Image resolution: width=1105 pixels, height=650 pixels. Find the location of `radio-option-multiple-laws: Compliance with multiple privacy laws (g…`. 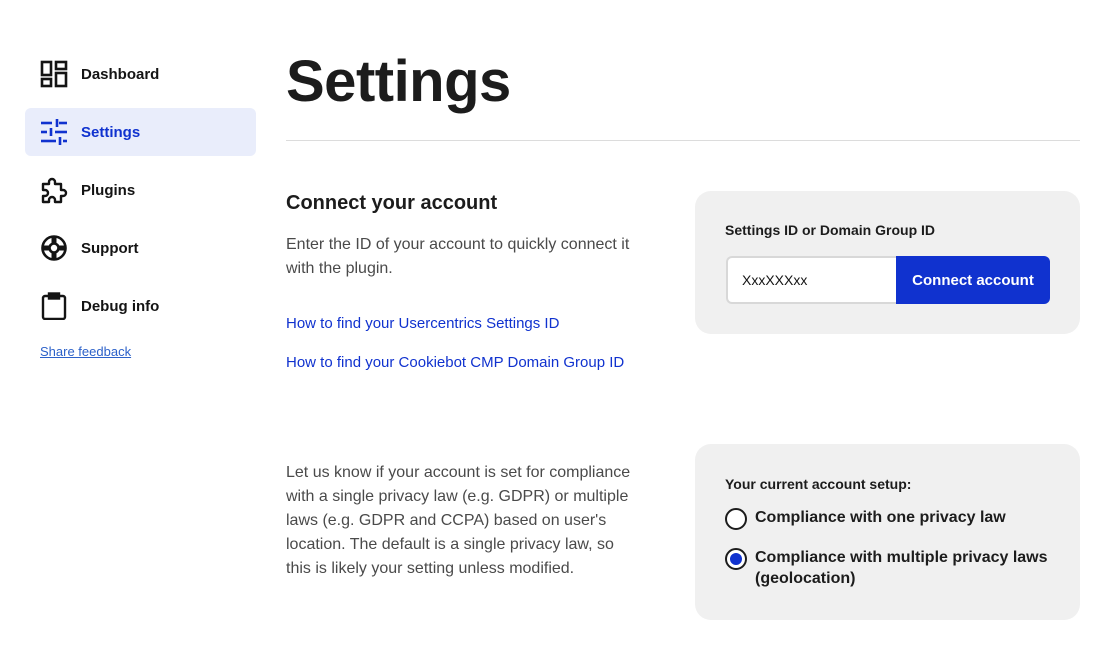

radio-option-multiple-laws: Compliance with multiple privacy laws (g… is located at coordinates (895, 568).